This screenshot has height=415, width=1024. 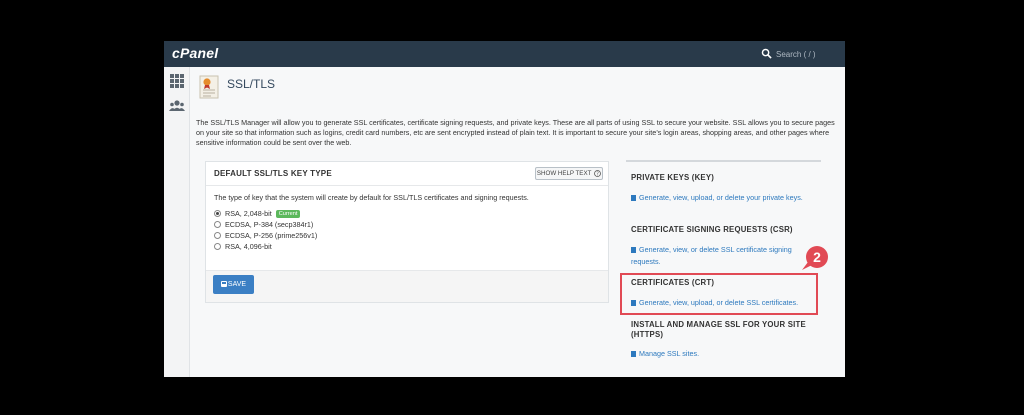 I want to click on show-help-text-button: SHOW HELP TEXT ?, so click(x=569, y=173).